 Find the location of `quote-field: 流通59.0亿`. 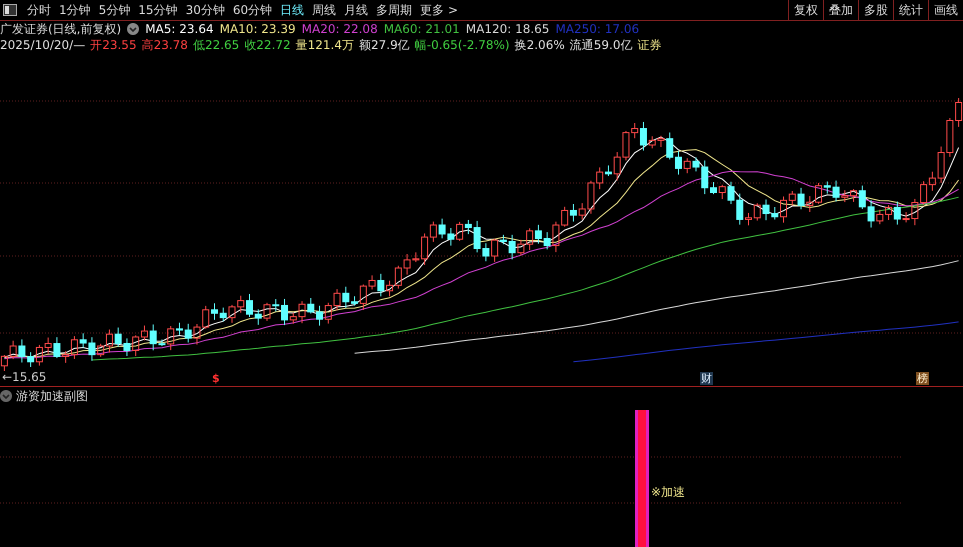

quote-field: 流通59.0亿 is located at coordinates (601, 45).